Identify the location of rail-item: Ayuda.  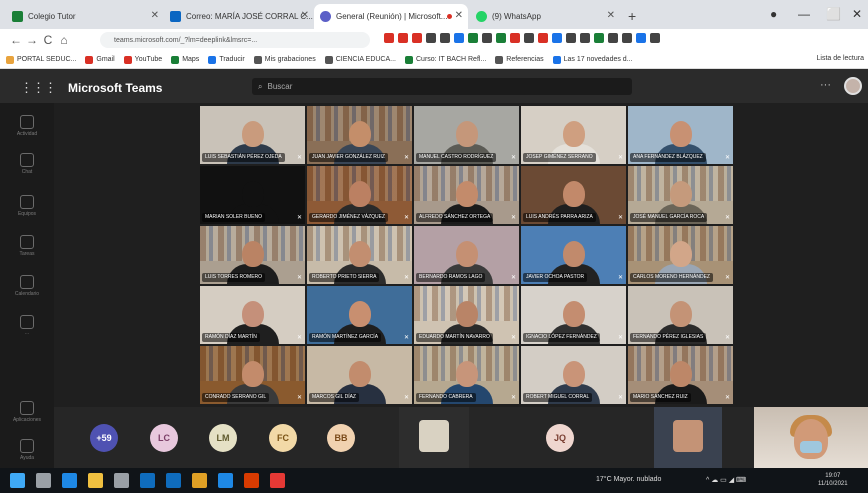
(27, 450).